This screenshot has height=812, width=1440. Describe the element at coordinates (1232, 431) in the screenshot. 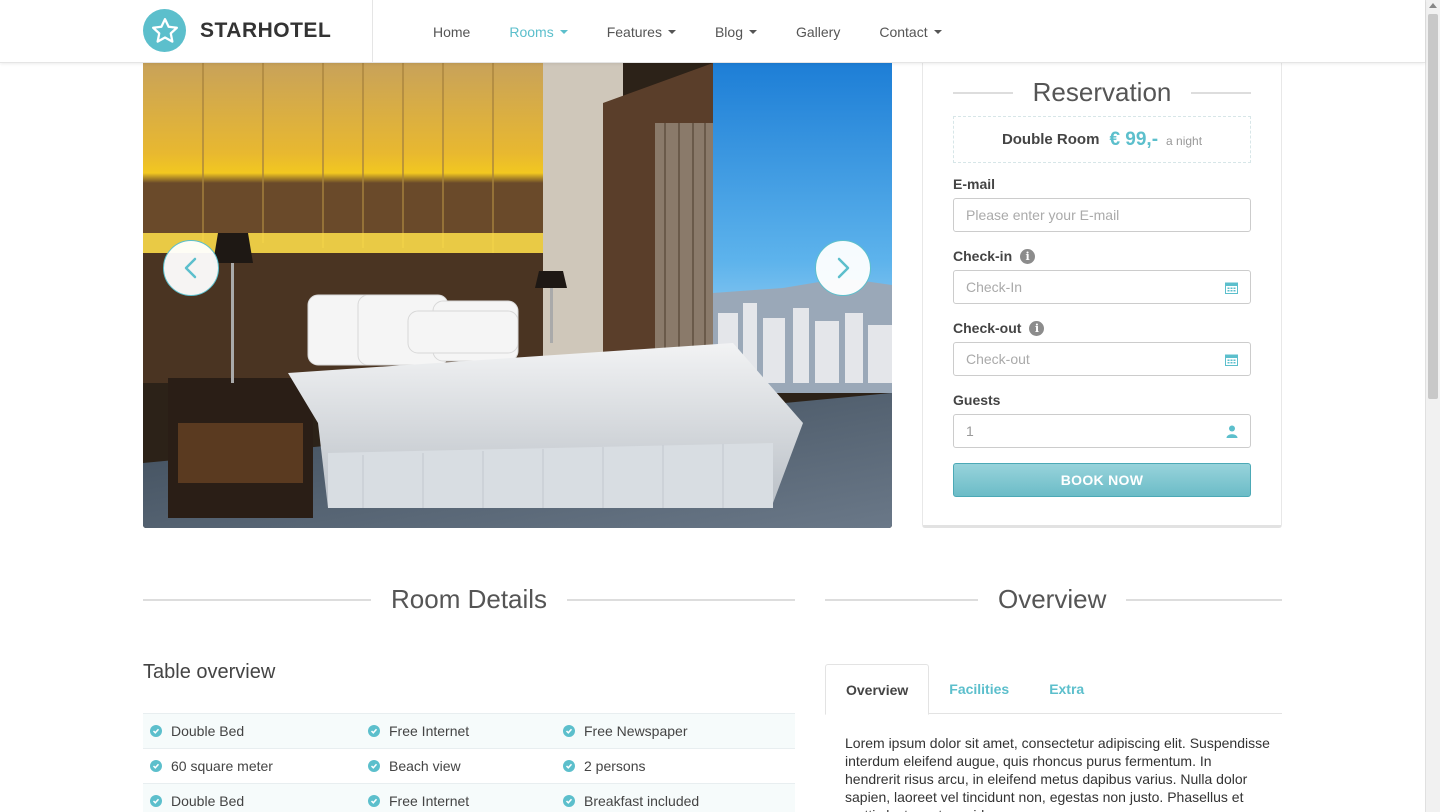

I see `user-icon` at that location.